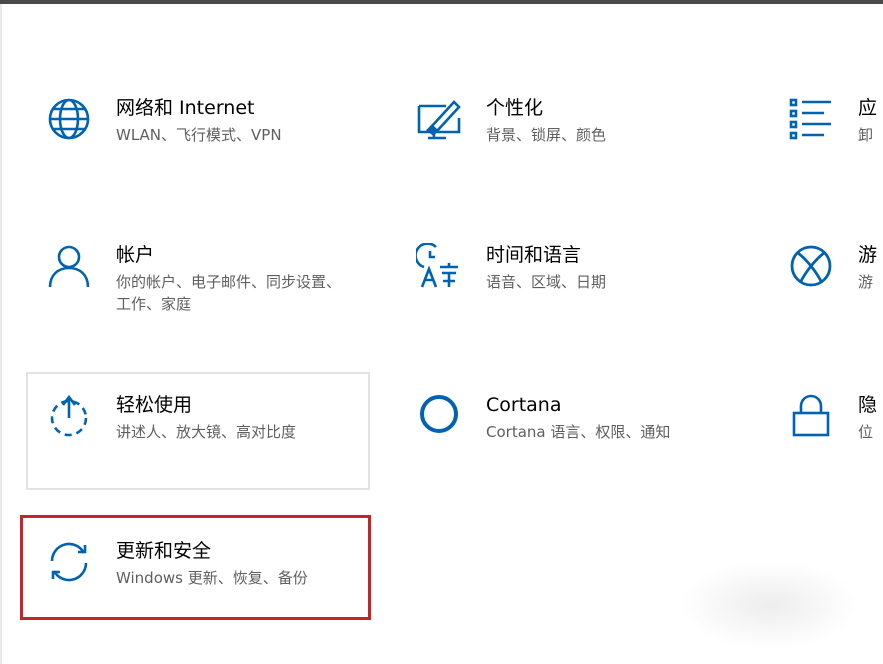 Image resolution: width=883 pixels, height=664 pixels. Describe the element at coordinates (195, 567) in the screenshot. I see `highlight-annotation-frame` at that location.